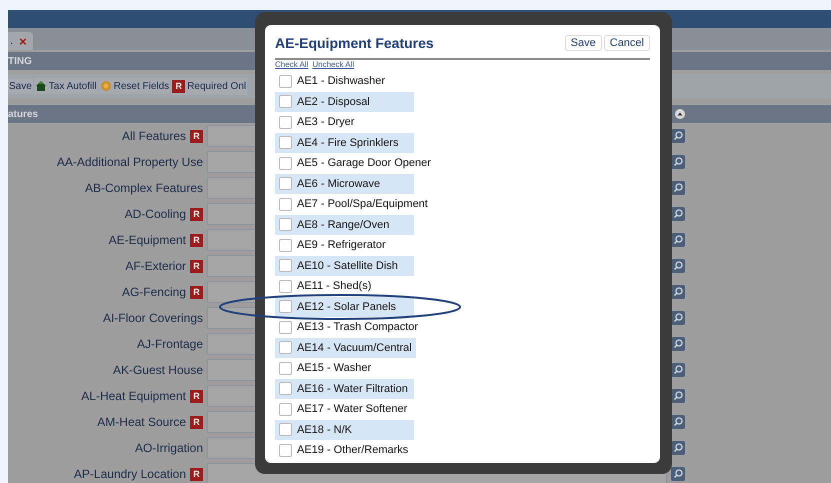 The width and height of the screenshot is (831, 483). Describe the element at coordinates (354, 42) in the screenshot. I see `dialog-title: AE-Equipment Features` at that location.